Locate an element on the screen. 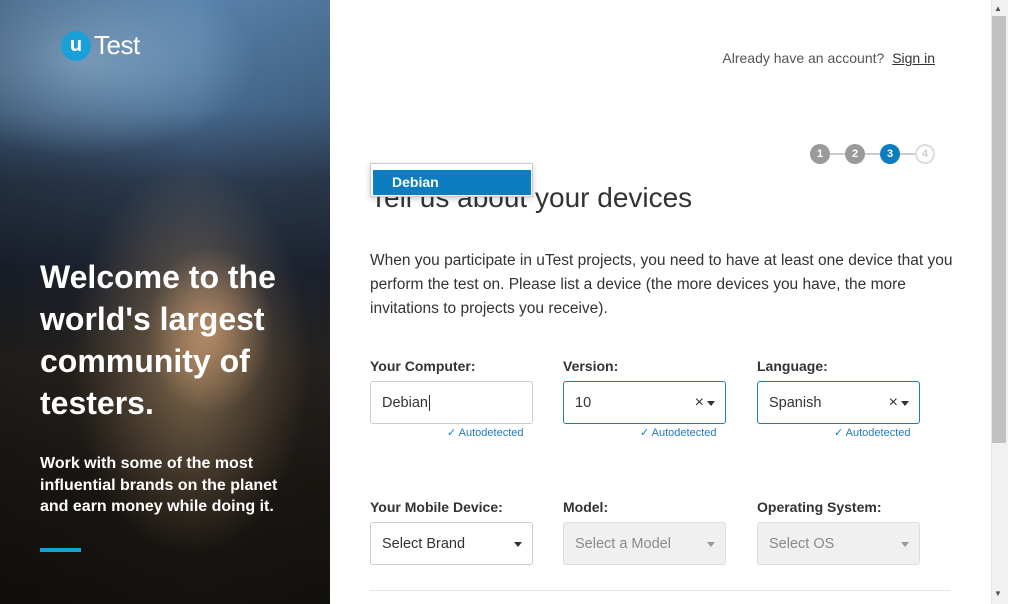 This screenshot has width=1024, height=604. computer-label: Your Computer: is located at coordinates (423, 366).